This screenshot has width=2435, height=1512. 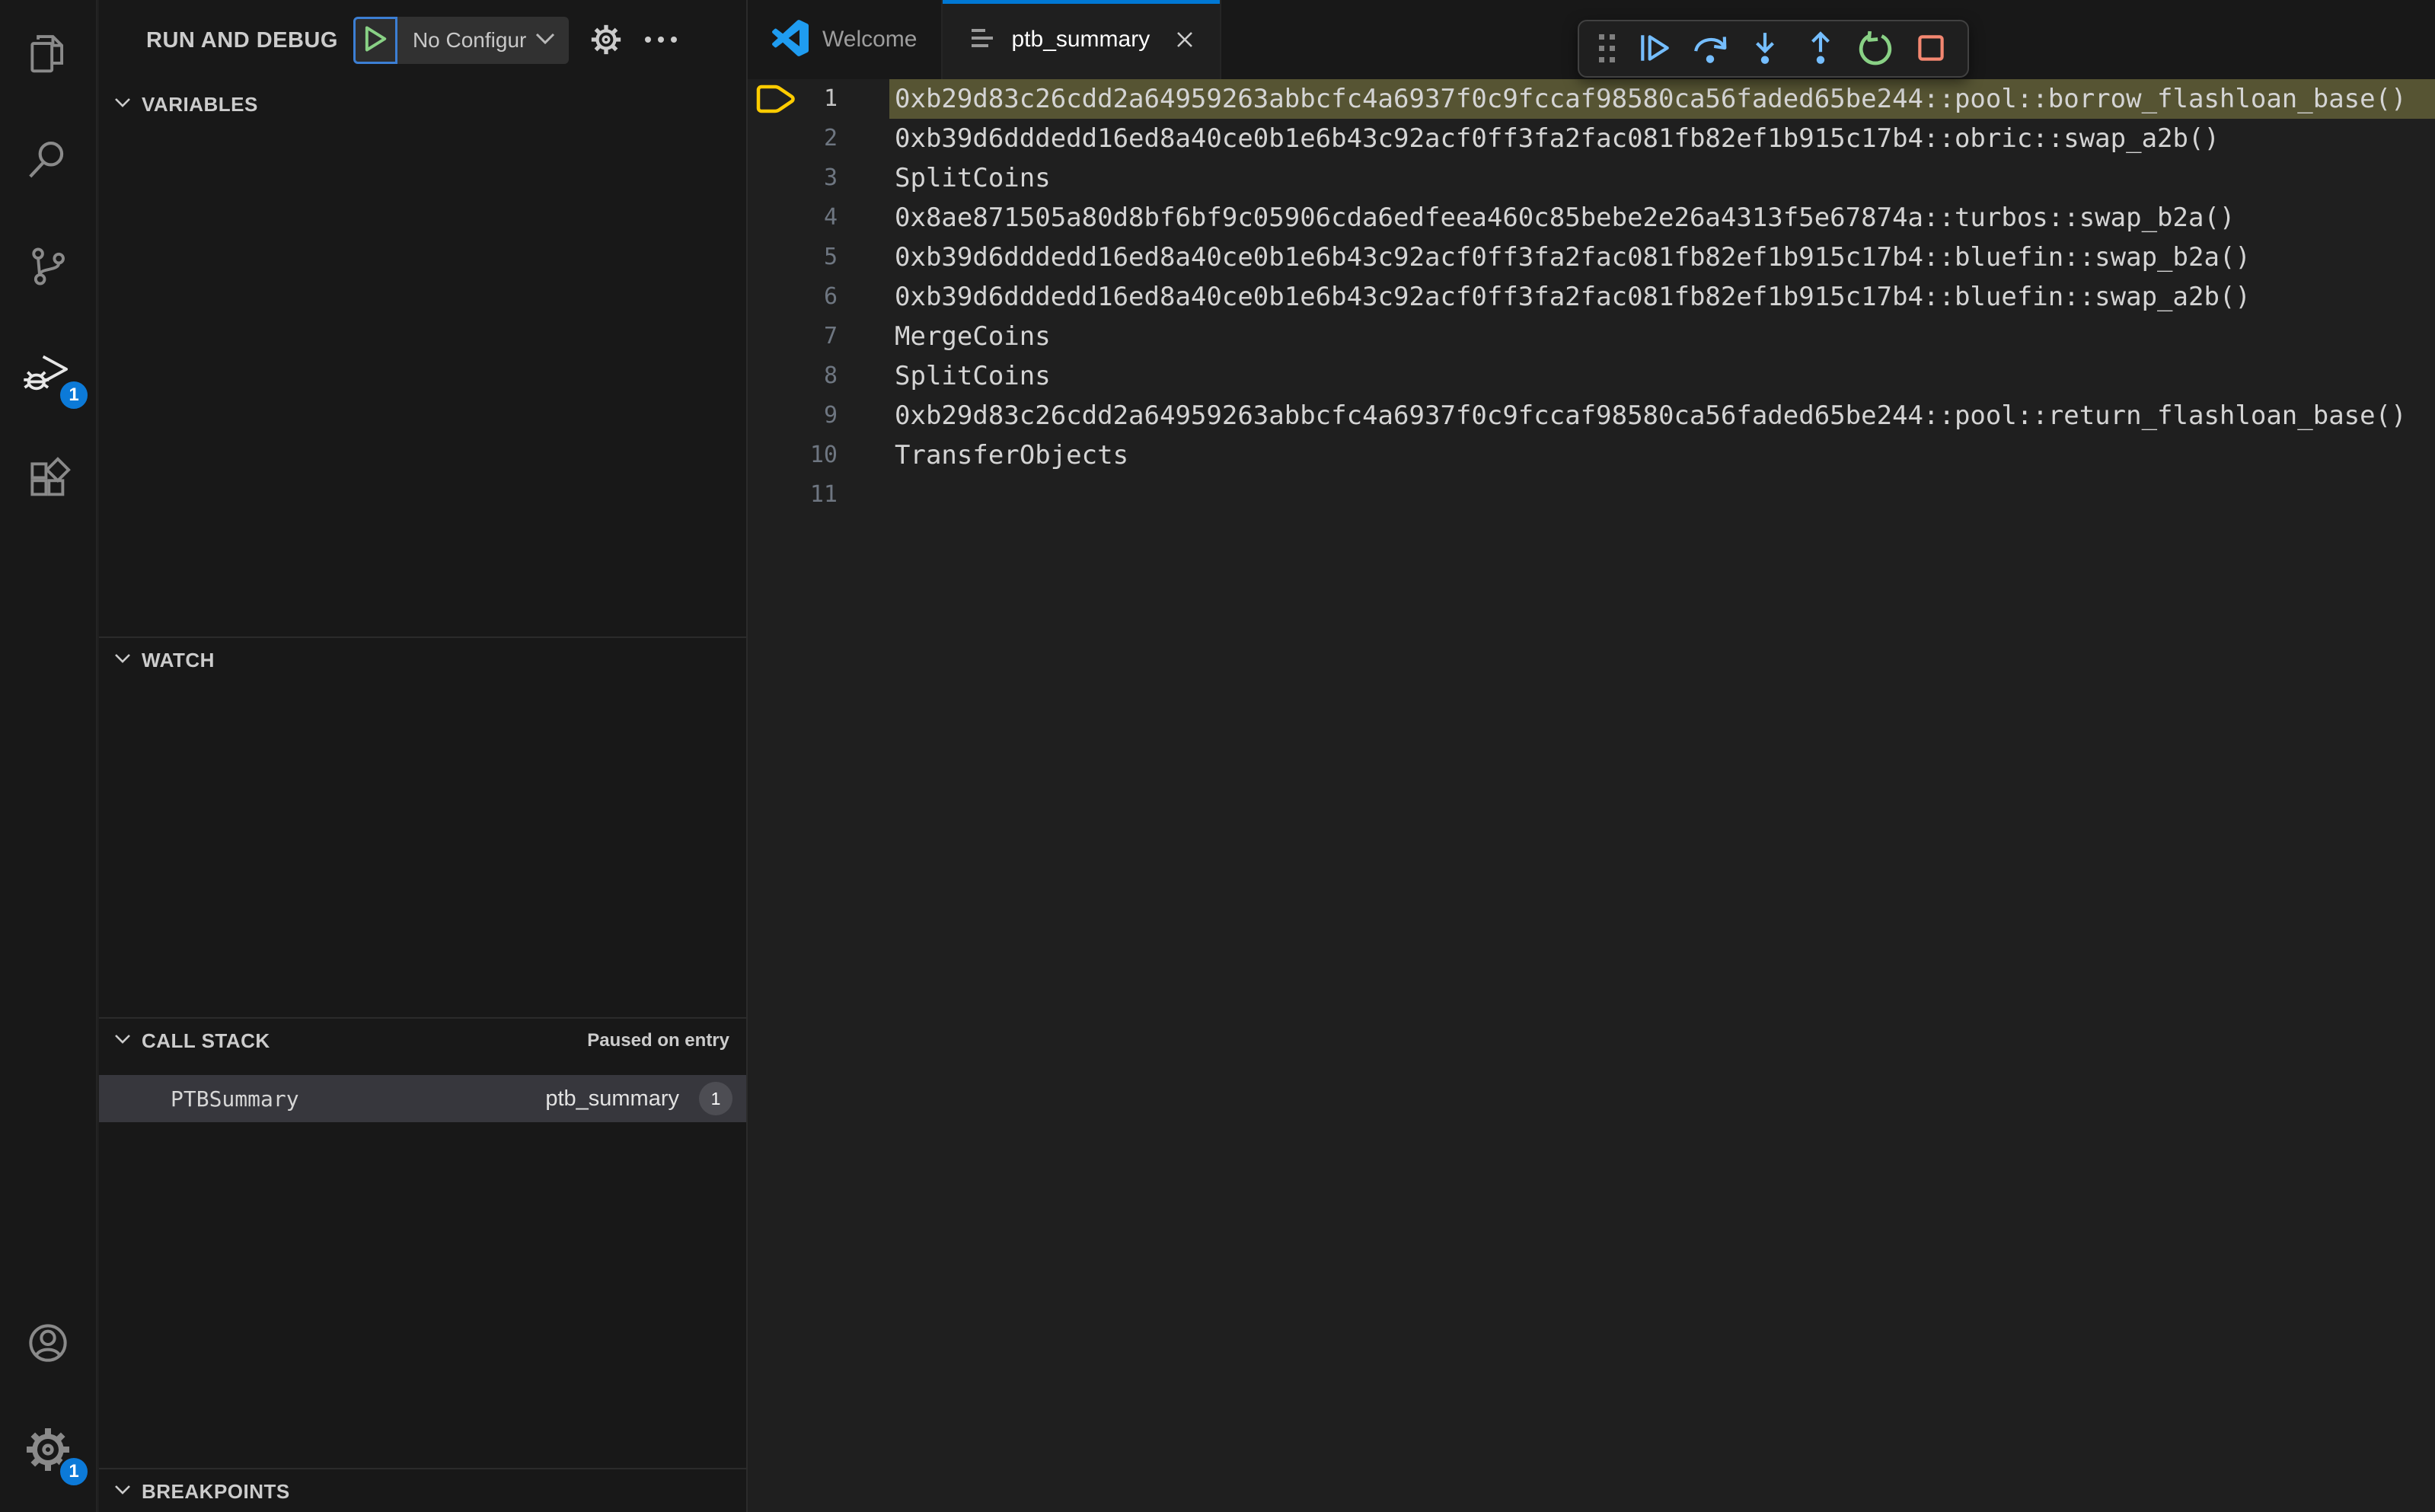 What do you see at coordinates (74, 1472) in the screenshot?
I see `settings-count-badge: 1` at bounding box center [74, 1472].